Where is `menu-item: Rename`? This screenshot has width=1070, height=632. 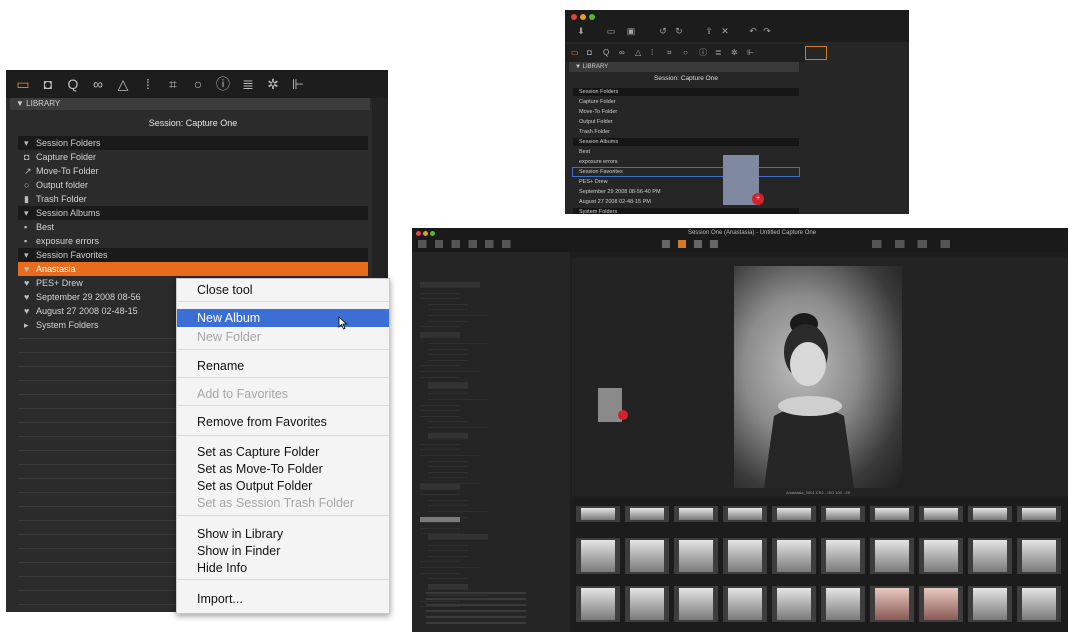 menu-item: Rename is located at coordinates (283, 366).